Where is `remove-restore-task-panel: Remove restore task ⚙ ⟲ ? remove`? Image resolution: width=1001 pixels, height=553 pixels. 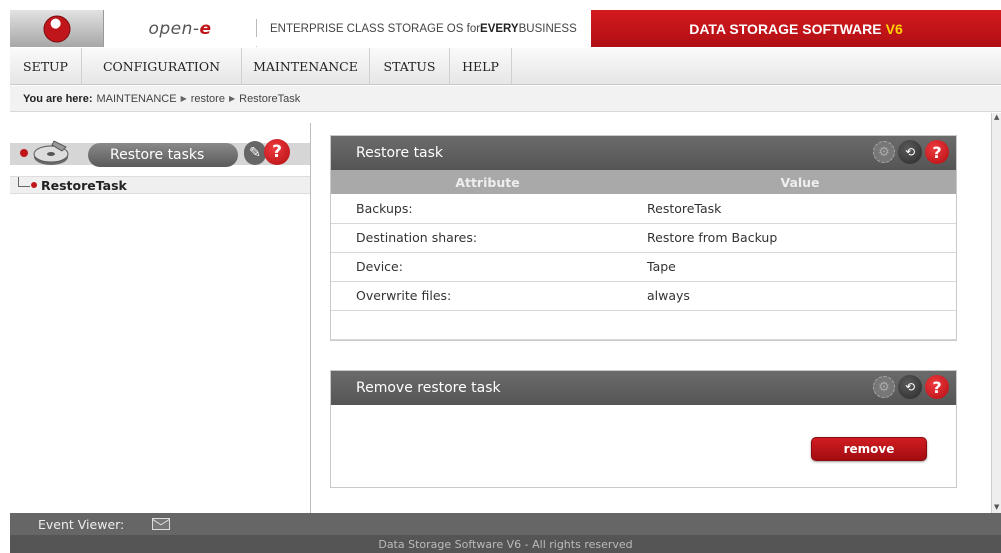 remove-restore-task-panel: Remove restore task ⚙ ⟲ ? remove is located at coordinates (643, 429).